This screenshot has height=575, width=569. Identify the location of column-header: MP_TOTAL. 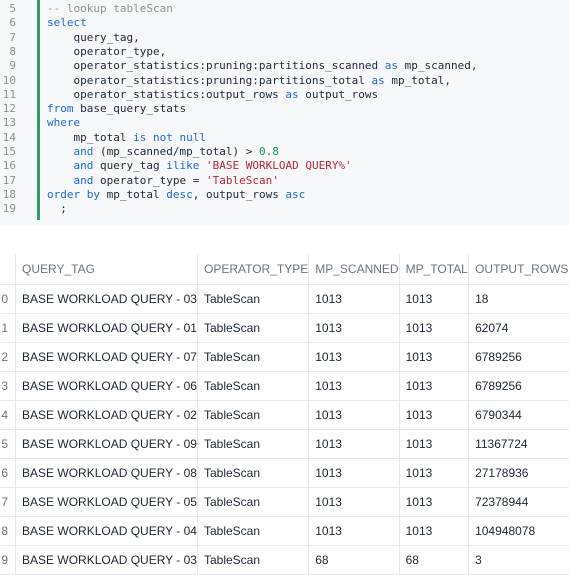
(434, 269).